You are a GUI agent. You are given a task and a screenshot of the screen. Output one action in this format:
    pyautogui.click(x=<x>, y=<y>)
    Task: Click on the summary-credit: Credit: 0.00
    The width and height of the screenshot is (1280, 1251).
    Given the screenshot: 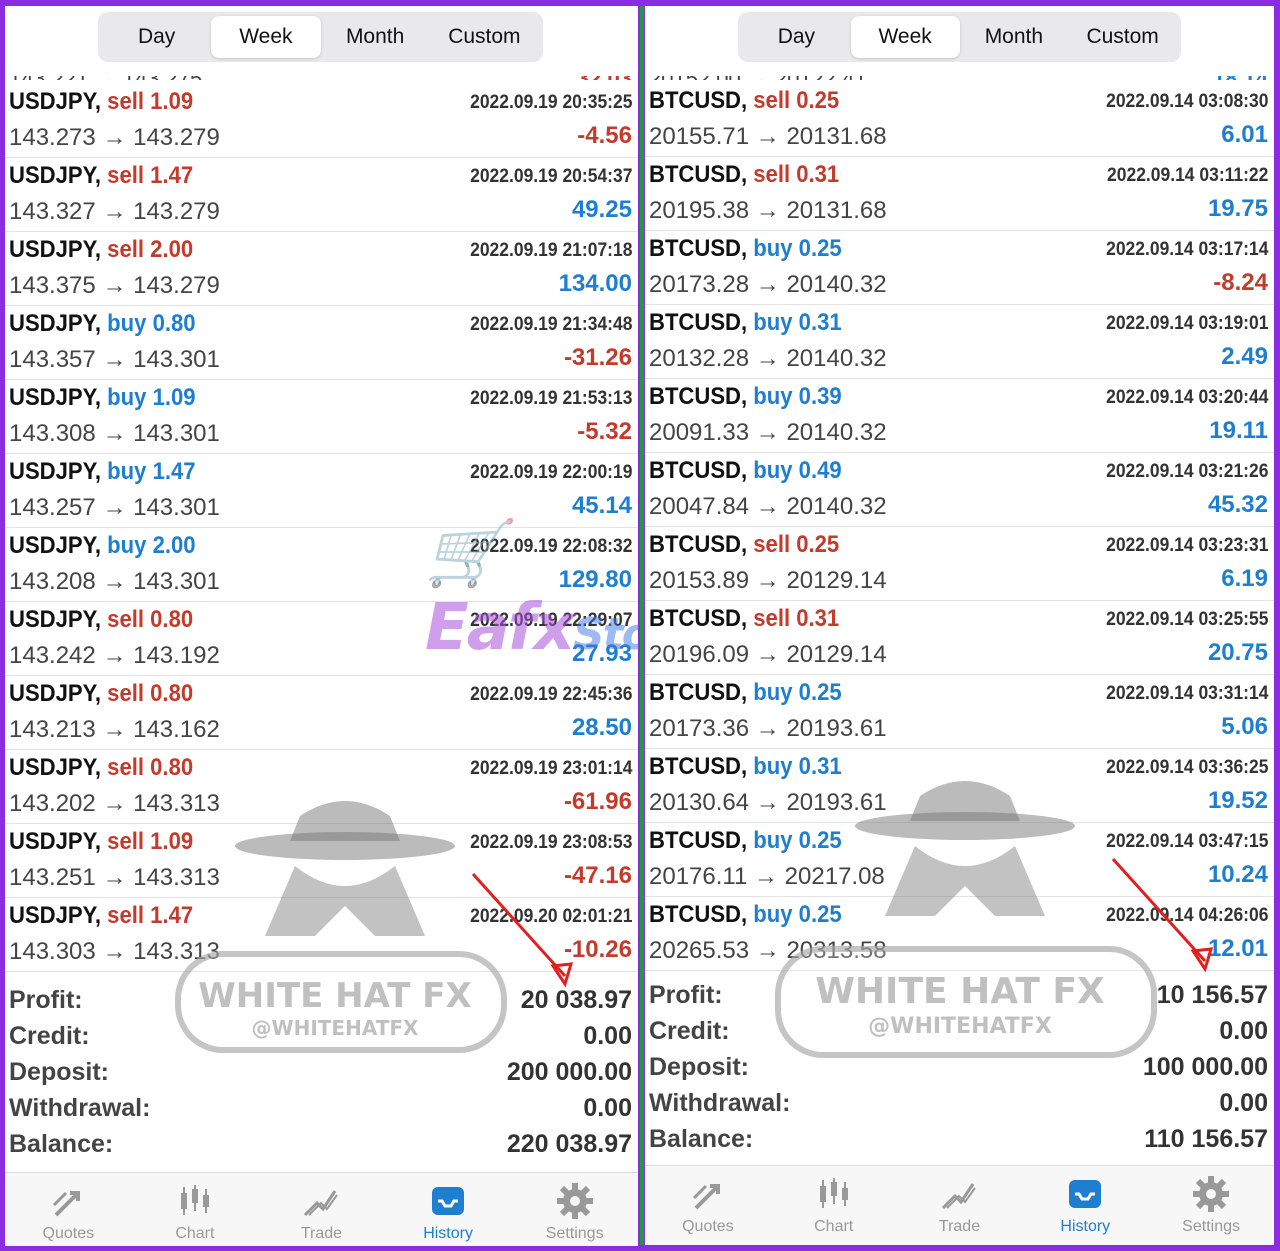 What is the action you would take?
    pyautogui.click(x=321, y=1038)
    